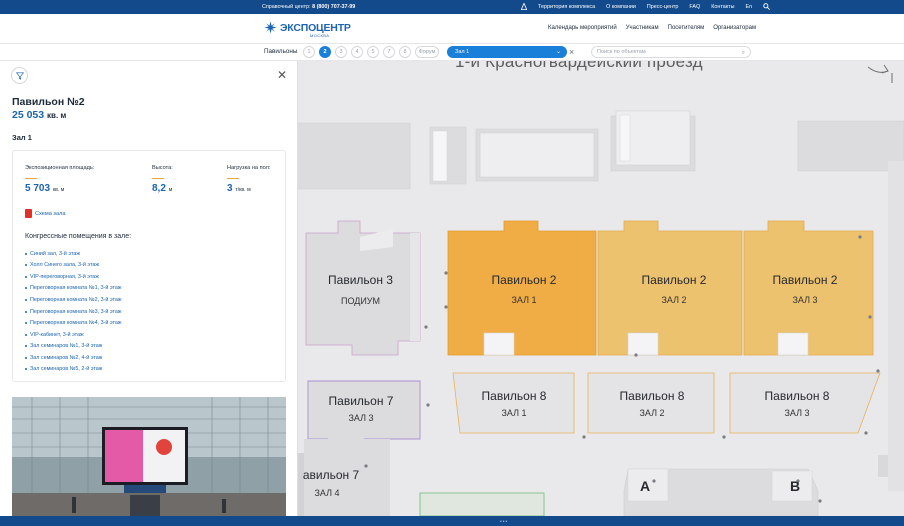 This screenshot has width=904, height=526. Describe the element at coordinates (694, 7) in the screenshot. I see `top-link-faq: FAQ` at that location.